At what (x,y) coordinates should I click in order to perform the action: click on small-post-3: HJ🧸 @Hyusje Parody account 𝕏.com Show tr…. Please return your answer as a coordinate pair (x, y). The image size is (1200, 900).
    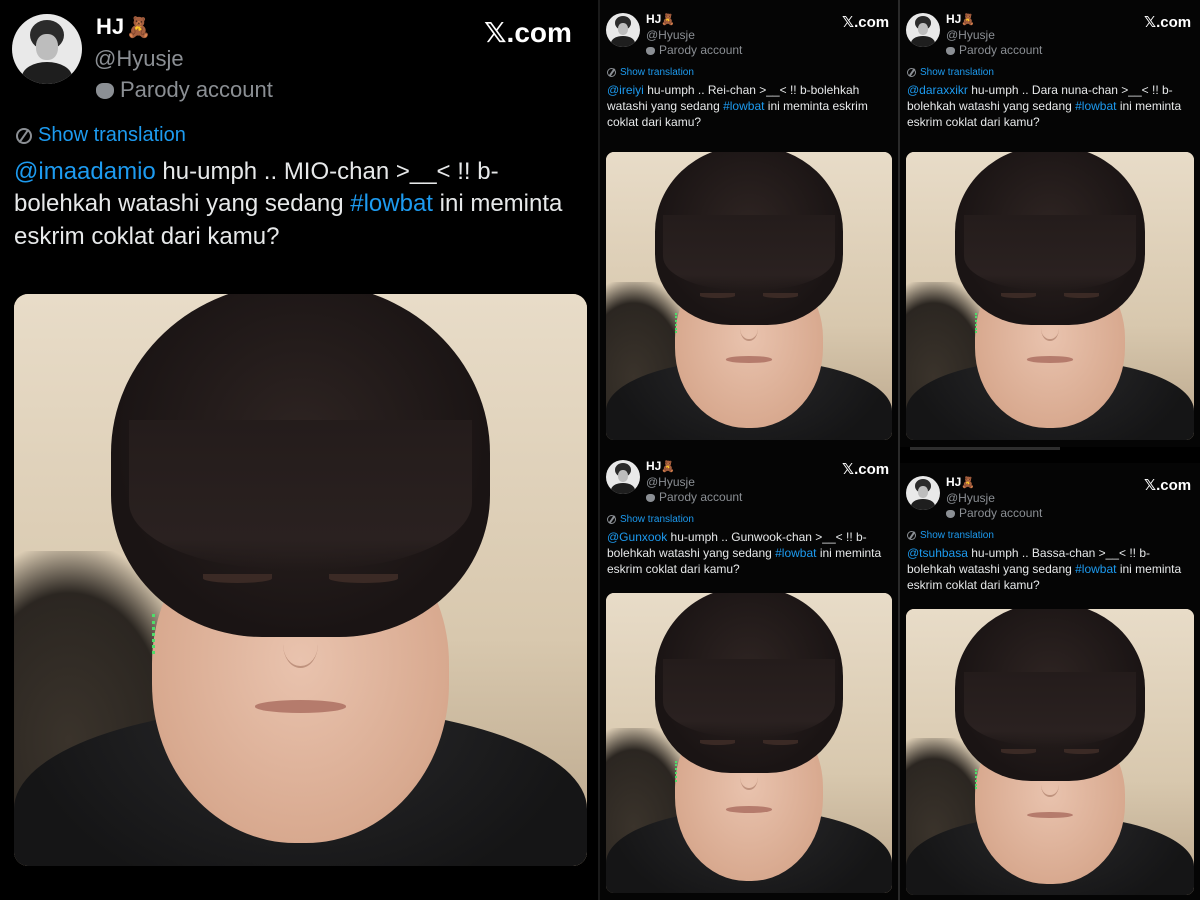
    Looking at the image, I should click on (749, 673).